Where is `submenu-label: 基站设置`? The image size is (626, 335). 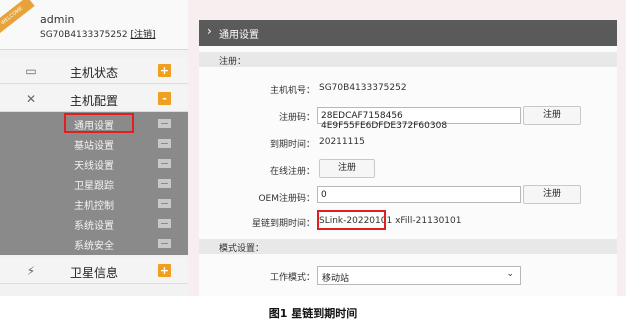 submenu-label: 基站设置 is located at coordinates (94, 146).